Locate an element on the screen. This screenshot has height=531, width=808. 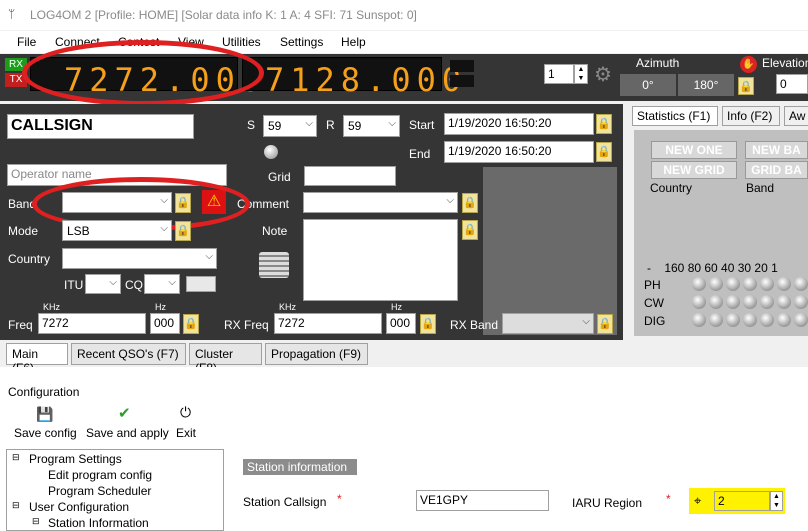
rxfreq-label: RX Freq is located at coordinates (246, 325).